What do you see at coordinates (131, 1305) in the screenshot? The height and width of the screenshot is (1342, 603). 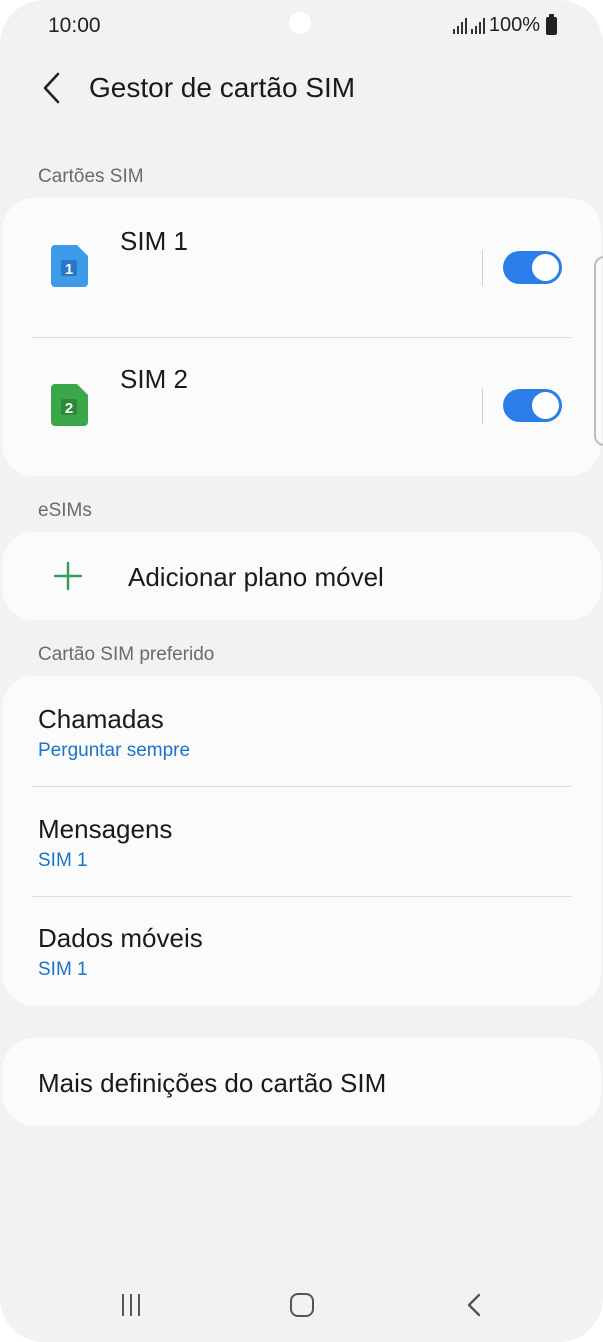 I see `recent-apps-button` at bounding box center [131, 1305].